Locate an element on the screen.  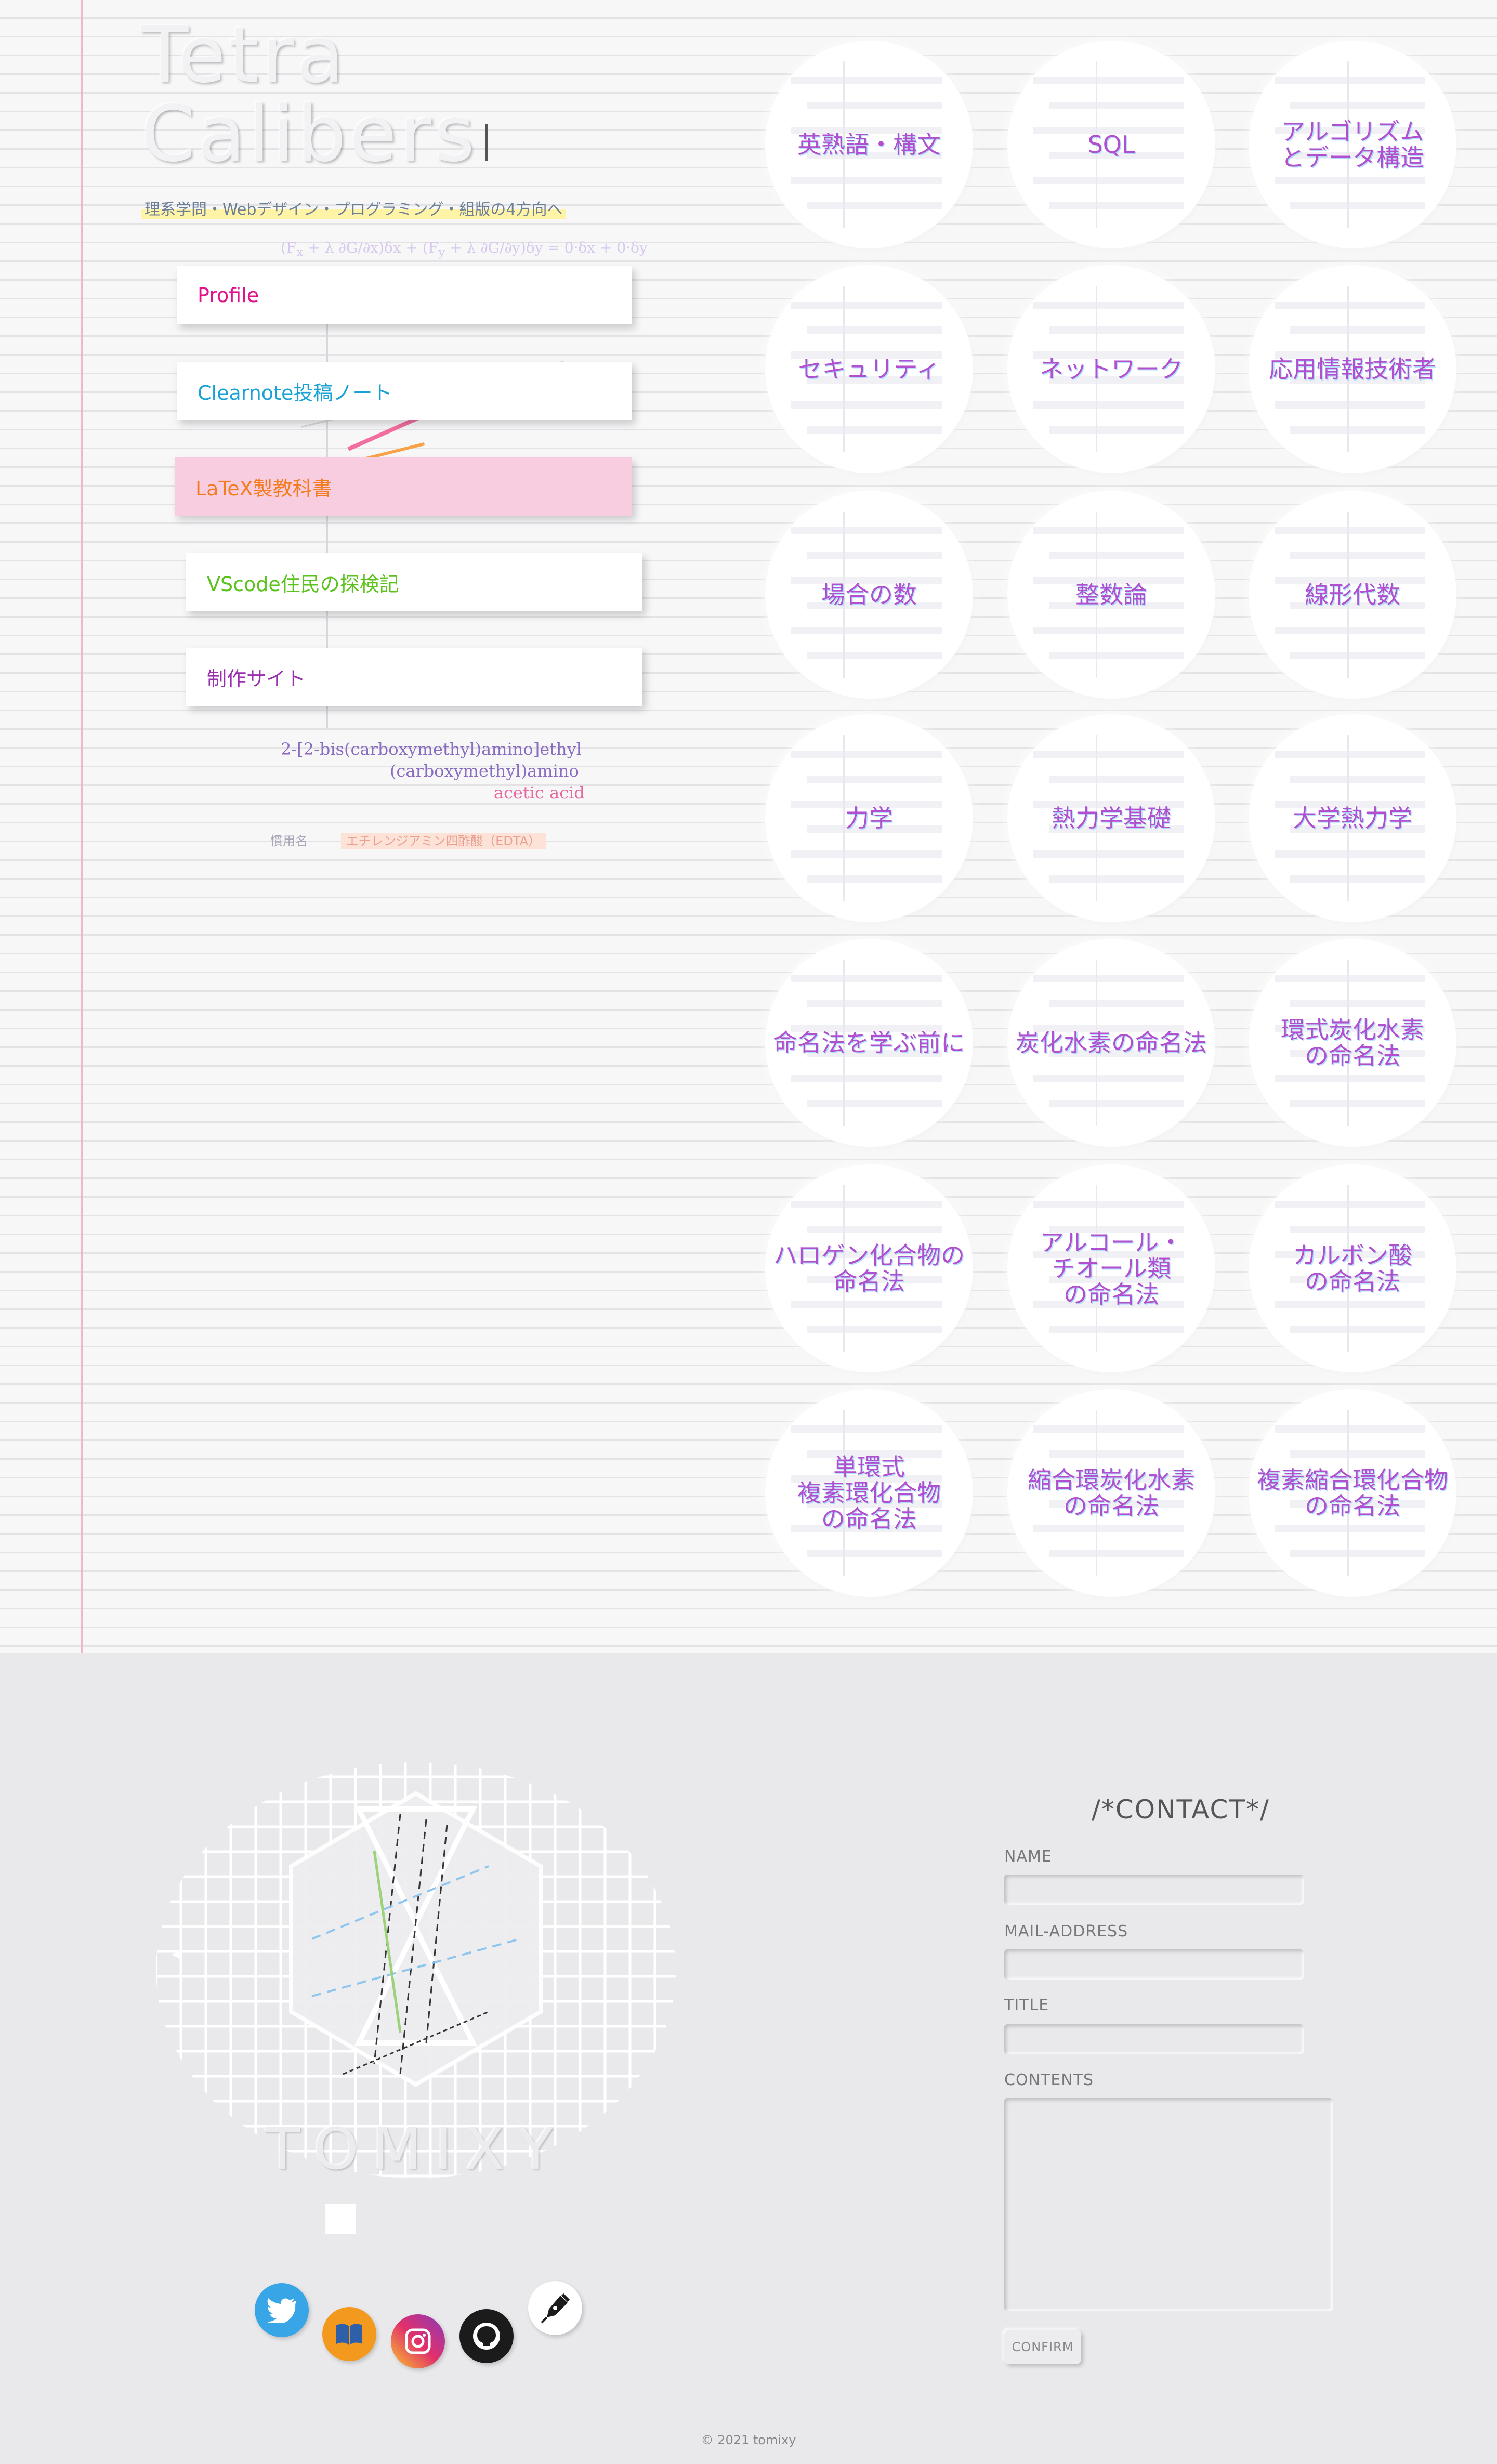
site-logo: Tetra Calibers is located at coordinates (315, 92).